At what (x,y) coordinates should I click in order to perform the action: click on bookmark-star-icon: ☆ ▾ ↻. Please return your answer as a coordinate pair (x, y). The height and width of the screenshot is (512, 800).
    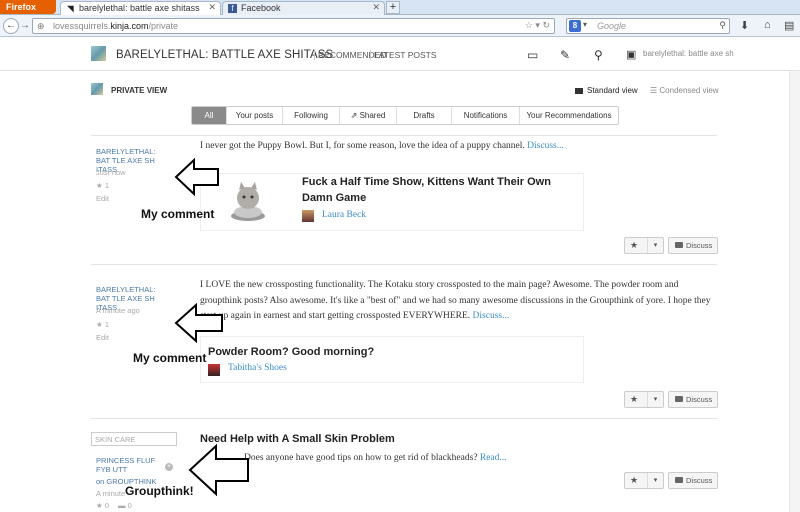
    Looking at the image, I should click on (537, 25).